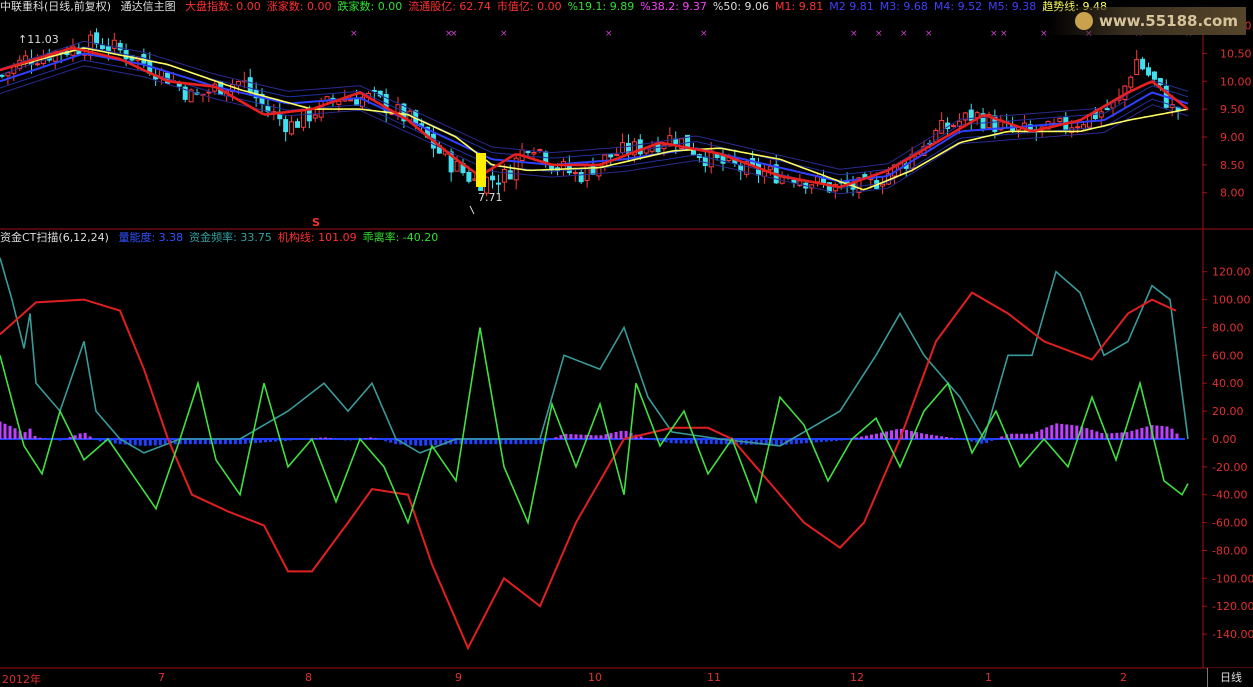 This screenshot has width=1253, height=687. What do you see at coordinates (1232, 578) in the screenshot?
I see `indicator-tick-label: -100.00` at bounding box center [1232, 578].